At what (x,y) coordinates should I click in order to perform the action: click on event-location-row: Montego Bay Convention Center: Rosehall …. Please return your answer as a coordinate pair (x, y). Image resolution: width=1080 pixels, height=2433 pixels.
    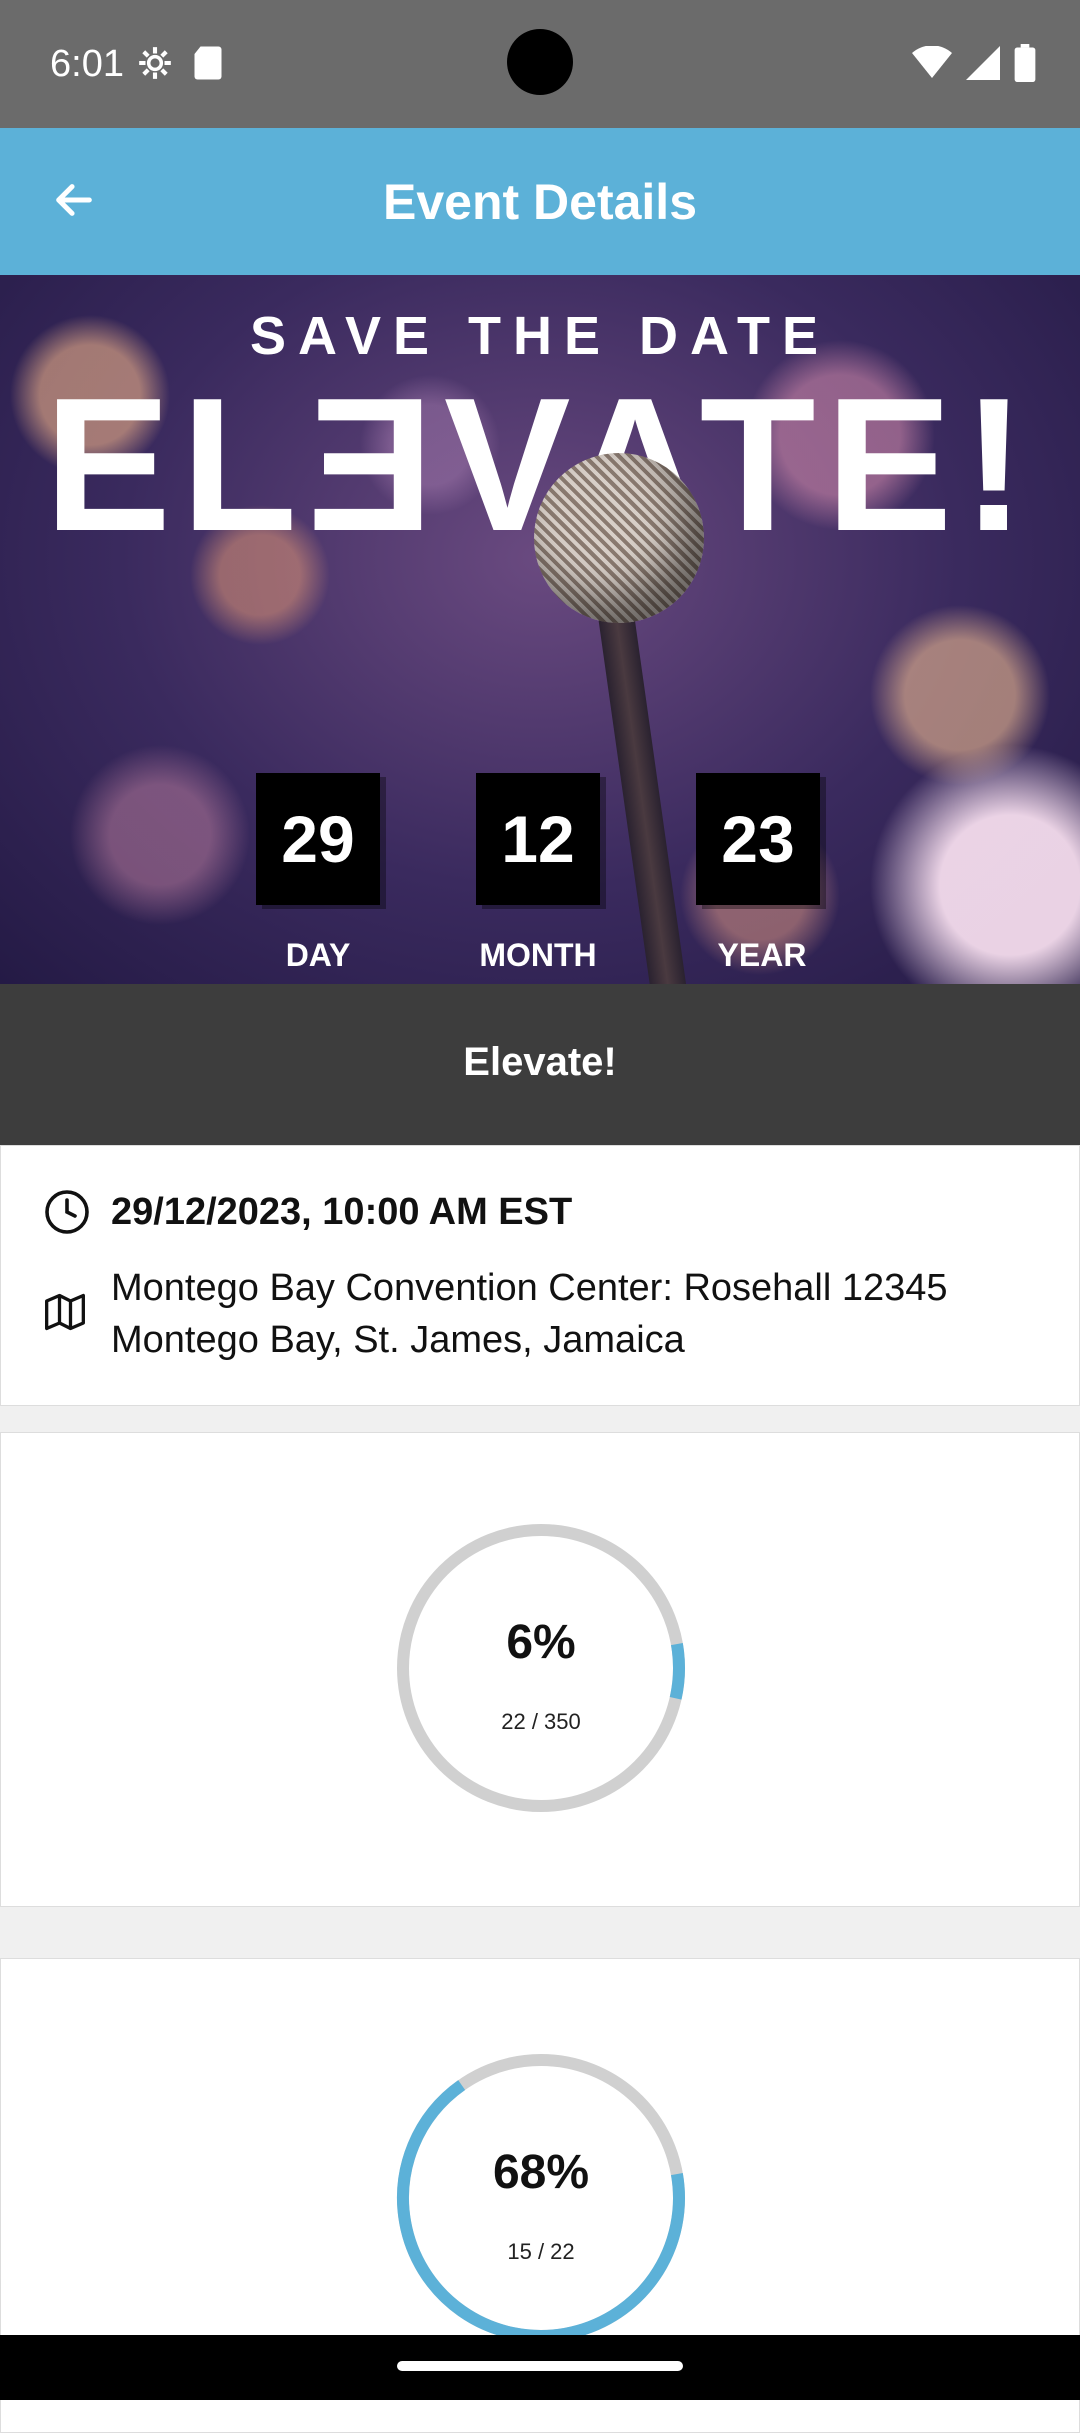
    Looking at the image, I should click on (495, 1314).